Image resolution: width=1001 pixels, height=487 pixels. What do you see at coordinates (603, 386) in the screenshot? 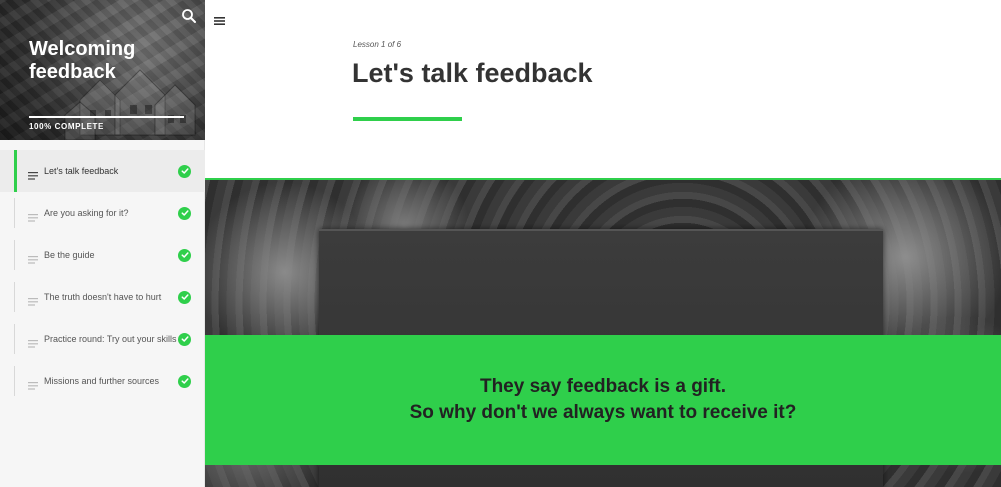
I see `quote-line-1: They say feedback is a gift.` at bounding box center [603, 386].